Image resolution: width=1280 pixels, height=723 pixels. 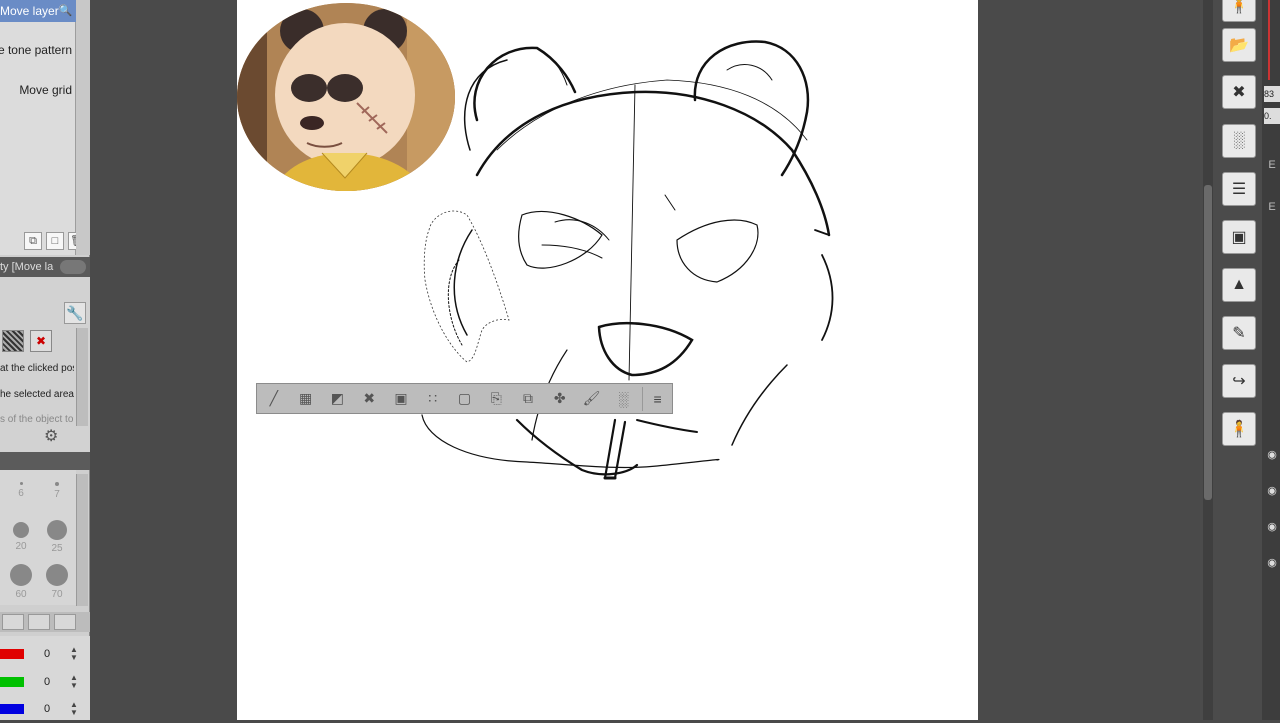 I want to click on rgb-sliders: 0 ▲ ▼ 0 ▲ ▼ 0 ▲ ▼, so click(x=45, y=678).